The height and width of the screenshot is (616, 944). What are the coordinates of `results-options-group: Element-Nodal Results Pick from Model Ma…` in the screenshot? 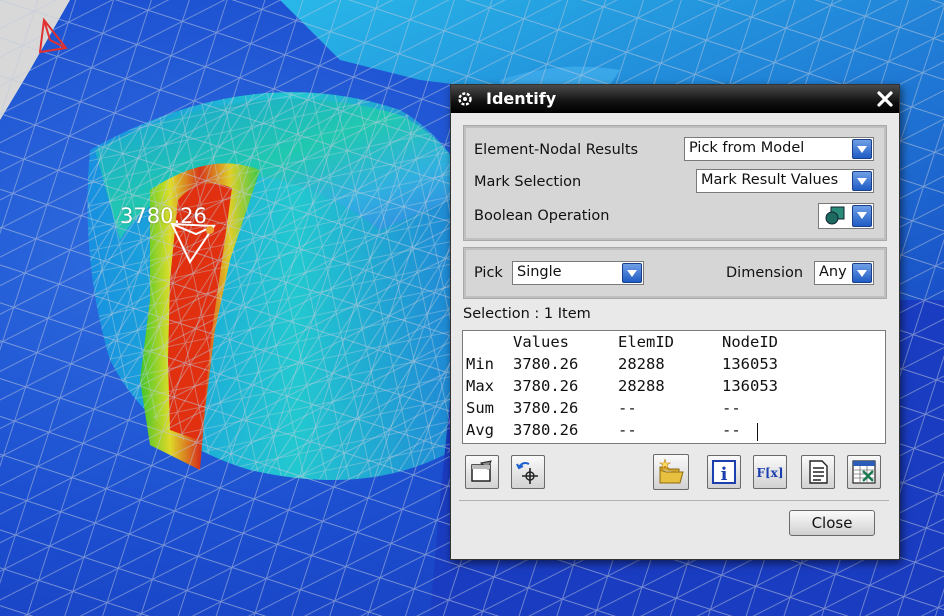 It's located at (675, 183).